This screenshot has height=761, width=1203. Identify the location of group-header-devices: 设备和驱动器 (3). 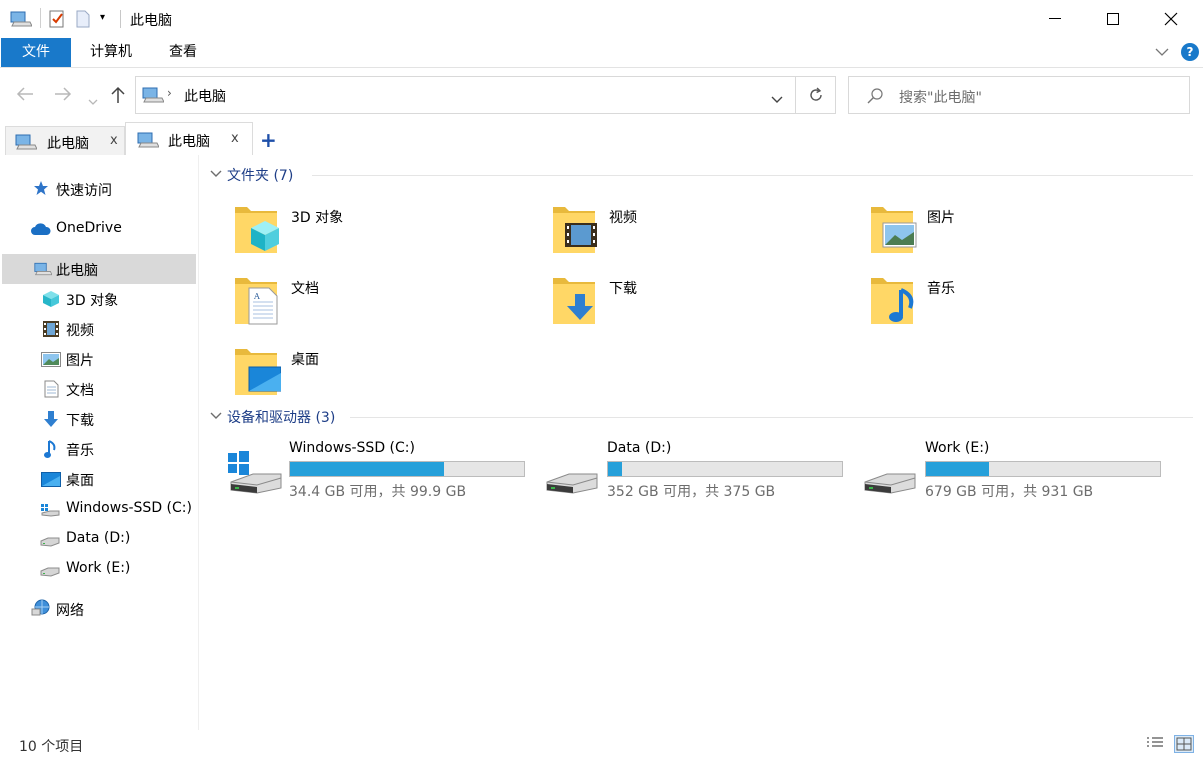
(700, 418).